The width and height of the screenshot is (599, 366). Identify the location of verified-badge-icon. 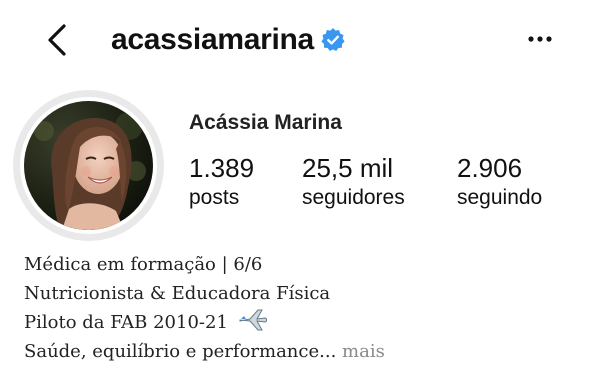
(333, 39).